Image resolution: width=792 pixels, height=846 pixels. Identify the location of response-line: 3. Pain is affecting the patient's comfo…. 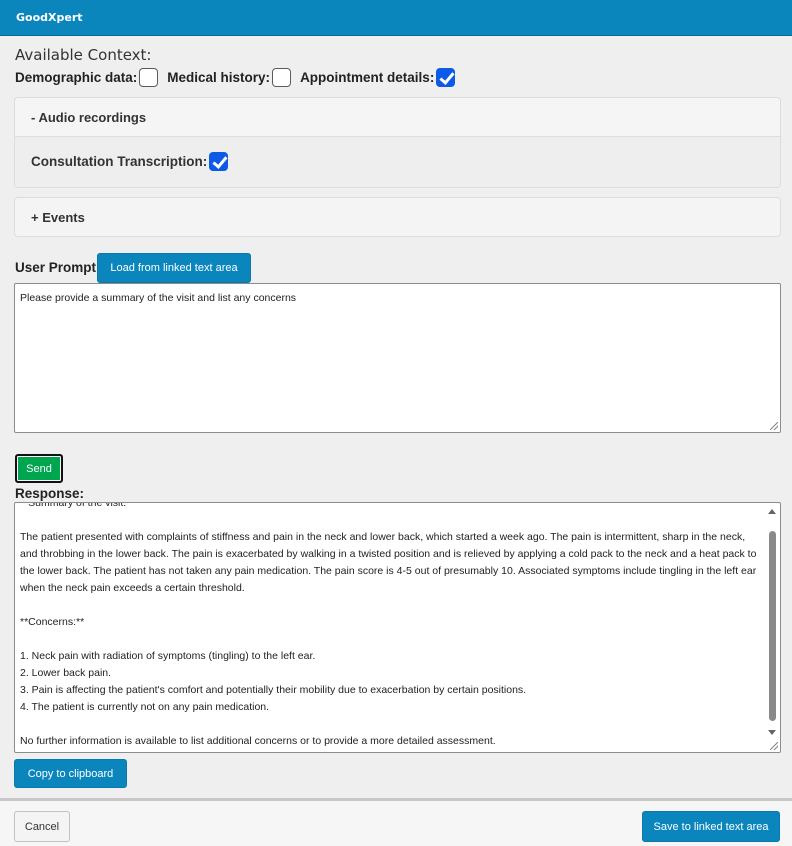
(273, 690).